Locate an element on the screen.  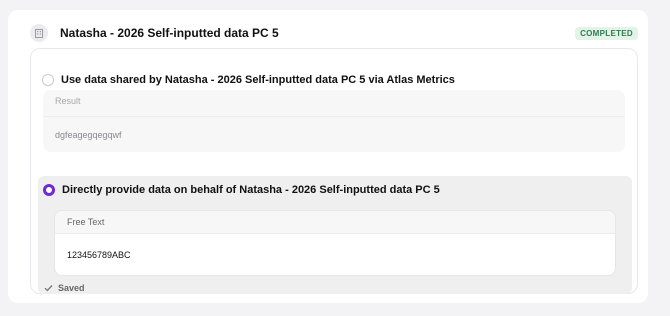
shared-data-radio is located at coordinates (48, 80).